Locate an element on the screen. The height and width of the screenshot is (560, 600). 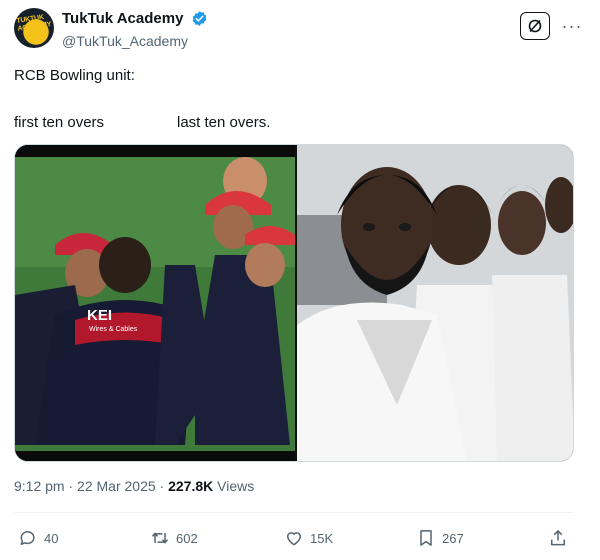
heart-icon is located at coordinates (294, 539).